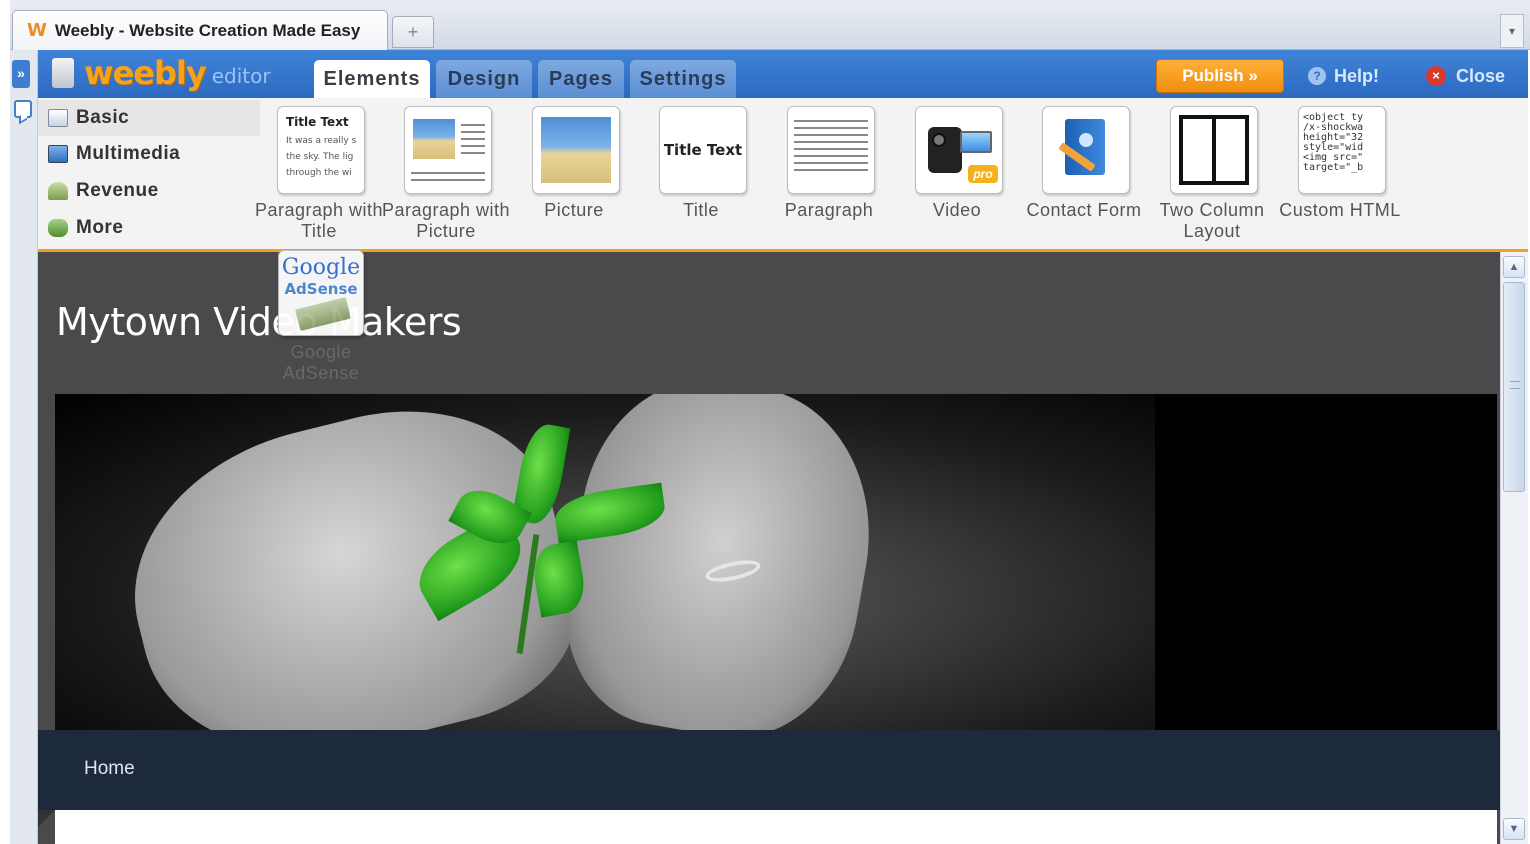  I want to click on money-stack-icon, so click(323, 314).